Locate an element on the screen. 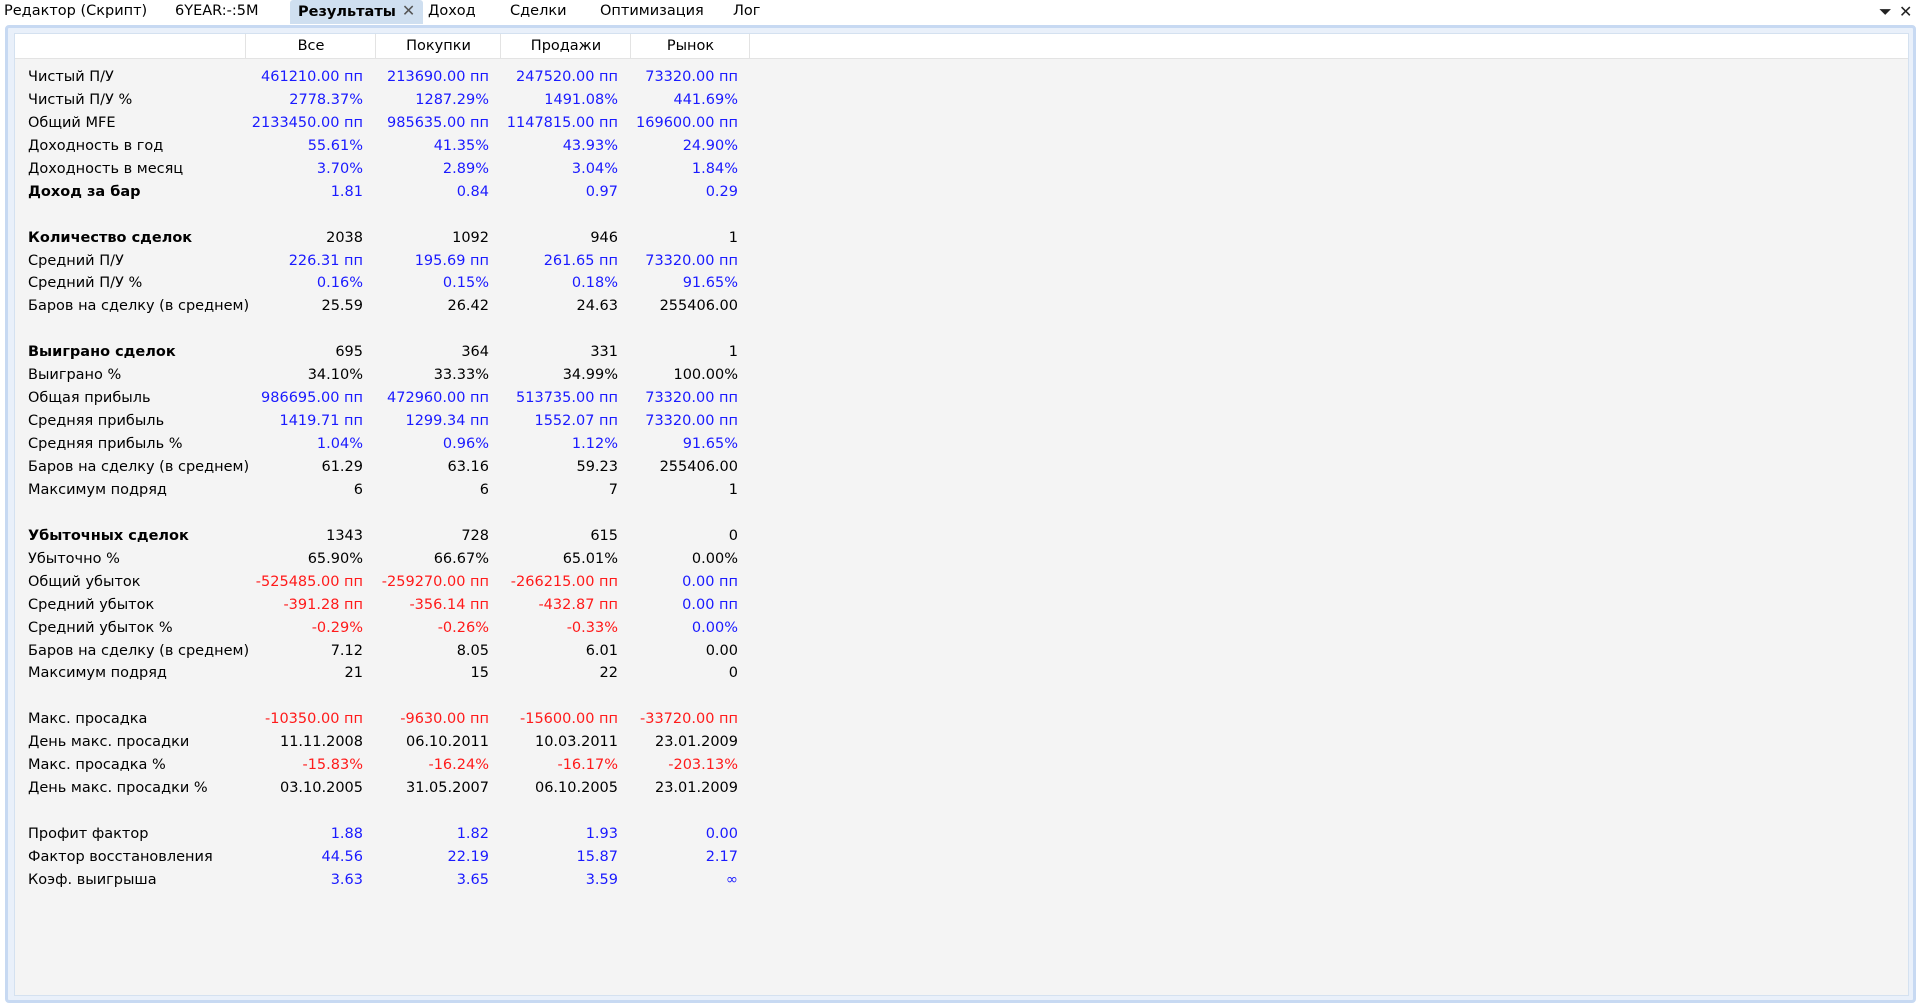 The image size is (1920, 1003). tab-script-editor: Редактор (Скрипт) is located at coordinates (75, 12).